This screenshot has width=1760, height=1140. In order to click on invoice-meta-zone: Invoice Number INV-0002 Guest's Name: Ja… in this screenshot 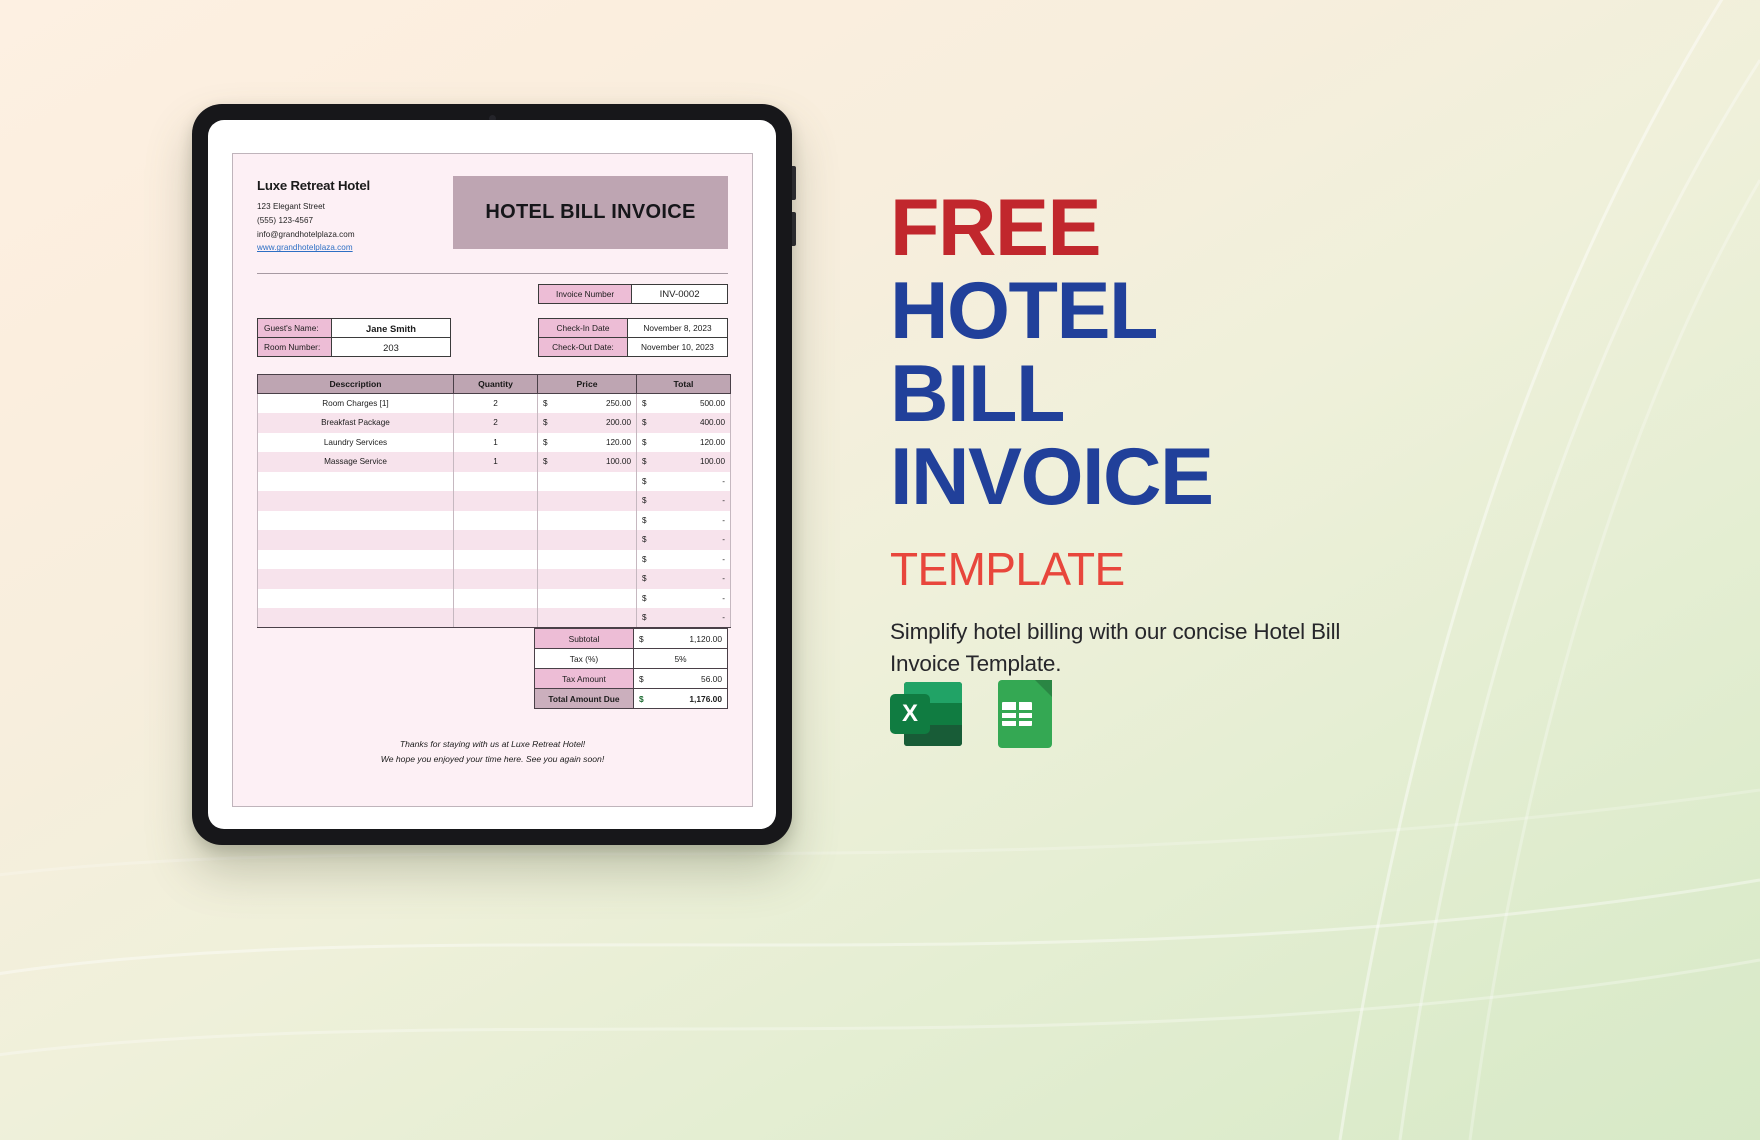, I will do `click(493, 319)`.